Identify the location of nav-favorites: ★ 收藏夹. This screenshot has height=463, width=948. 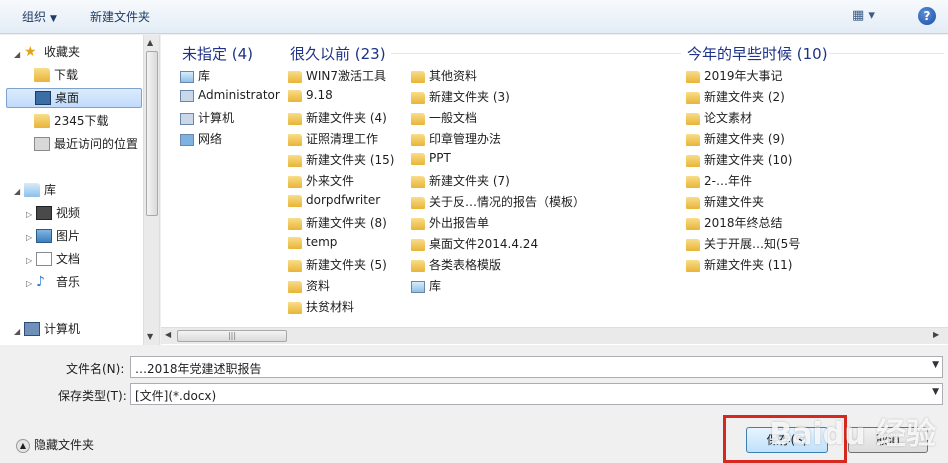
(52, 53).